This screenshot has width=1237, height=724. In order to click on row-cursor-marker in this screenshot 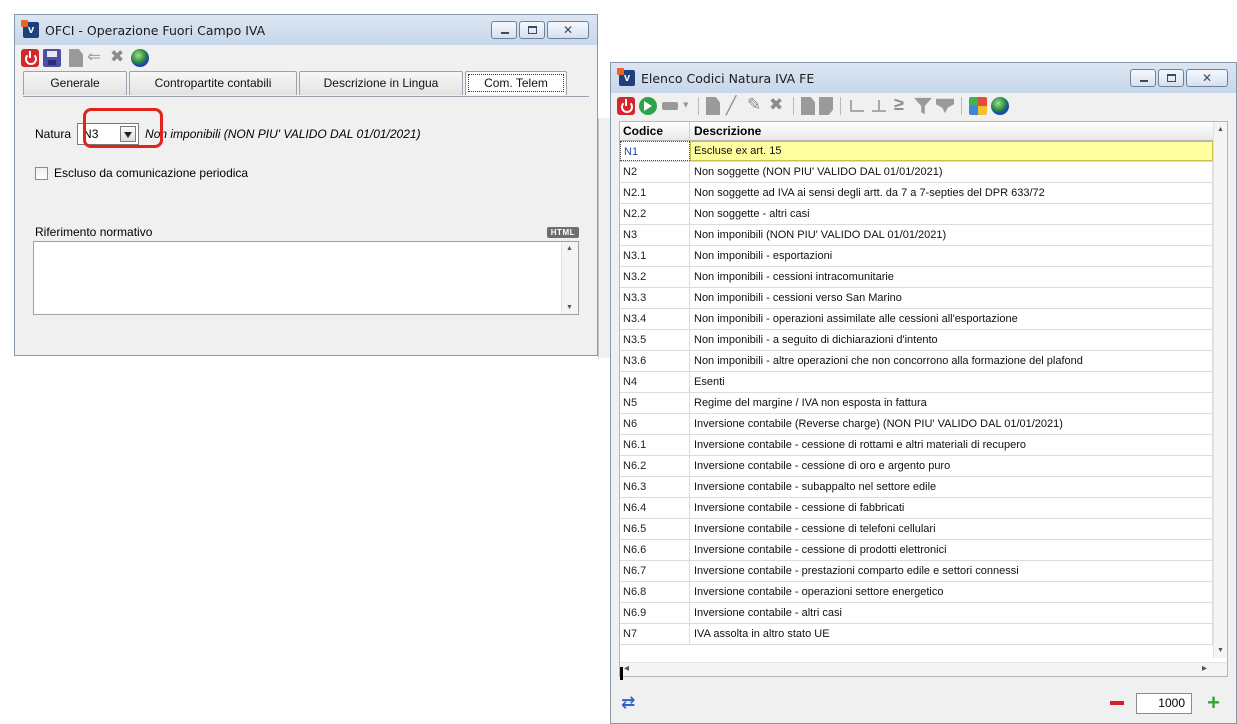, I will do `click(621, 673)`.